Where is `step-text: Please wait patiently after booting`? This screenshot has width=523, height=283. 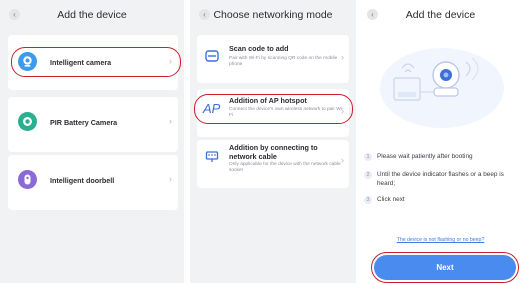 step-text: Please wait patiently after booting is located at coordinates (425, 156).